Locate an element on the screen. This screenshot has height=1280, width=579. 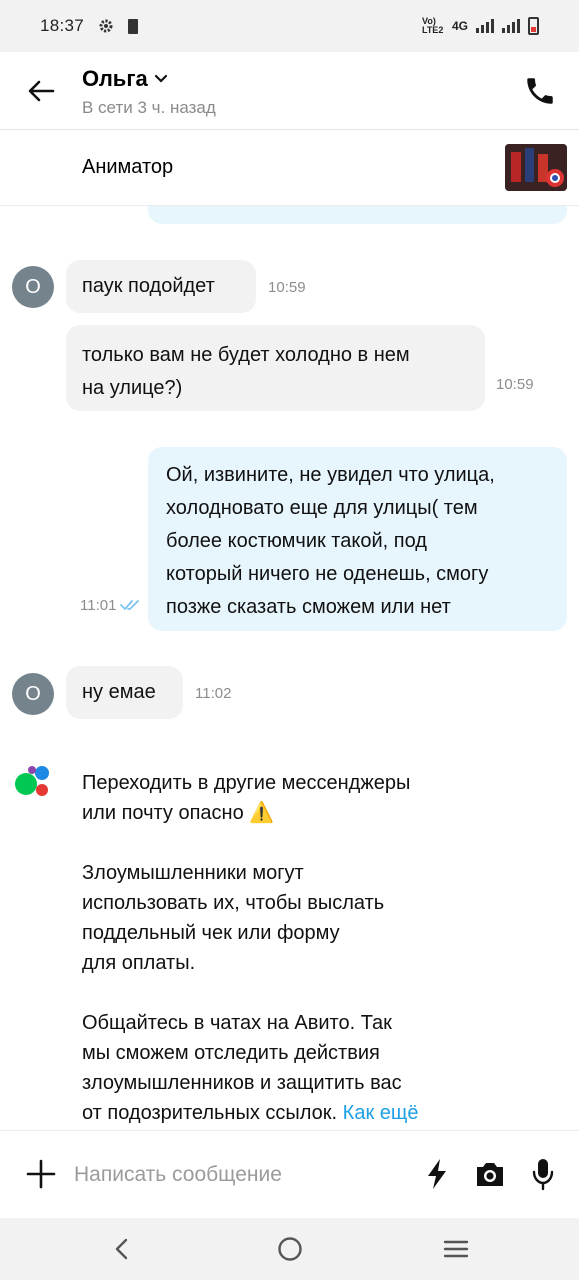
back-button is located at coordinates (41, 91).